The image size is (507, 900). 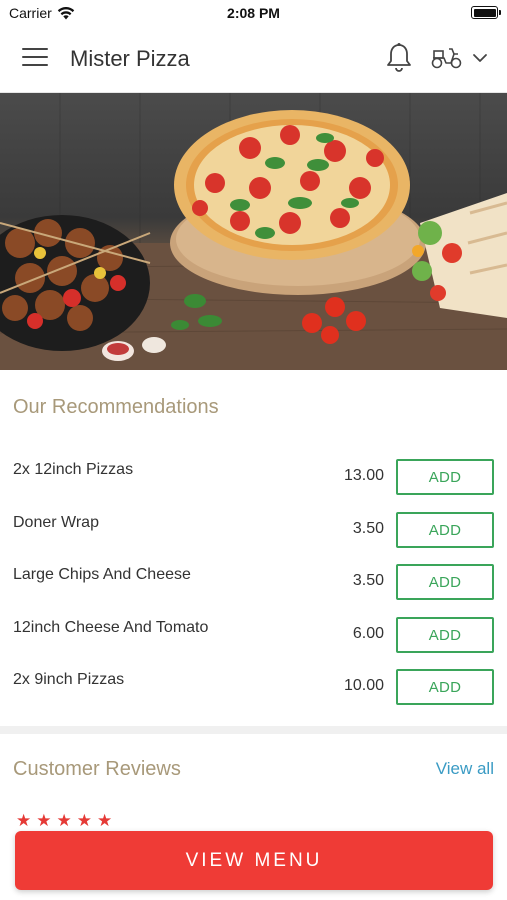 What do you see at coordinates (465, 769) in the screenshot?
I see `view-all-reviews-link: View all` at bounding box center [465, 769].